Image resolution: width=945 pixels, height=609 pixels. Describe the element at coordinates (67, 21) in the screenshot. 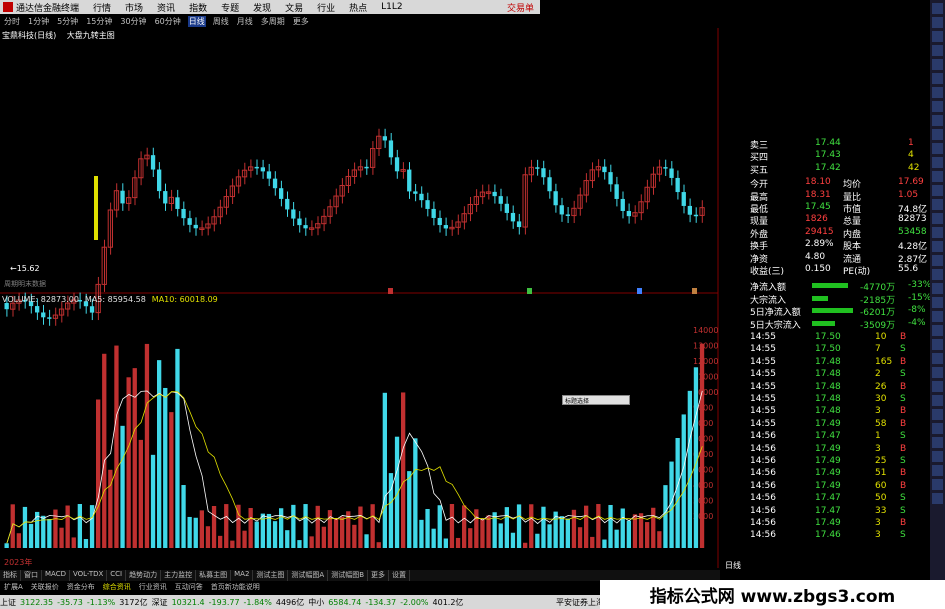

I see `period-tab-2: 5分钟` at that location.